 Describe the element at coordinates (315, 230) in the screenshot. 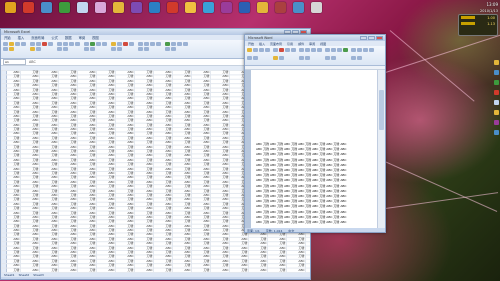

I see `word-status-bar: 页面: 1/1 字数: 1,024 中文` at that location.